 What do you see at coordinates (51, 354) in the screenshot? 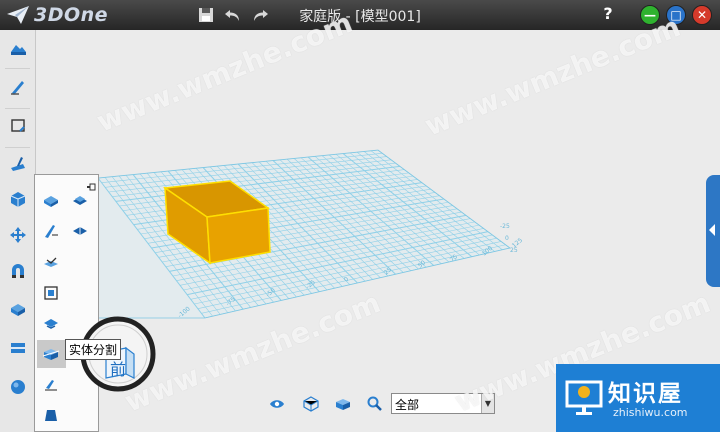
I see `solid-split-icon` at bounding box center [51, 354].